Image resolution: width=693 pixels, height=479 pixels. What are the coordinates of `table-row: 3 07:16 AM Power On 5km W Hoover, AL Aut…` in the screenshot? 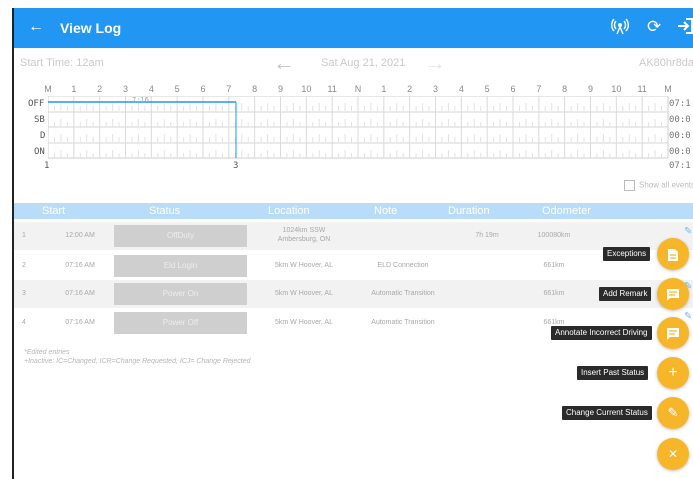 It's located at (353, 294).